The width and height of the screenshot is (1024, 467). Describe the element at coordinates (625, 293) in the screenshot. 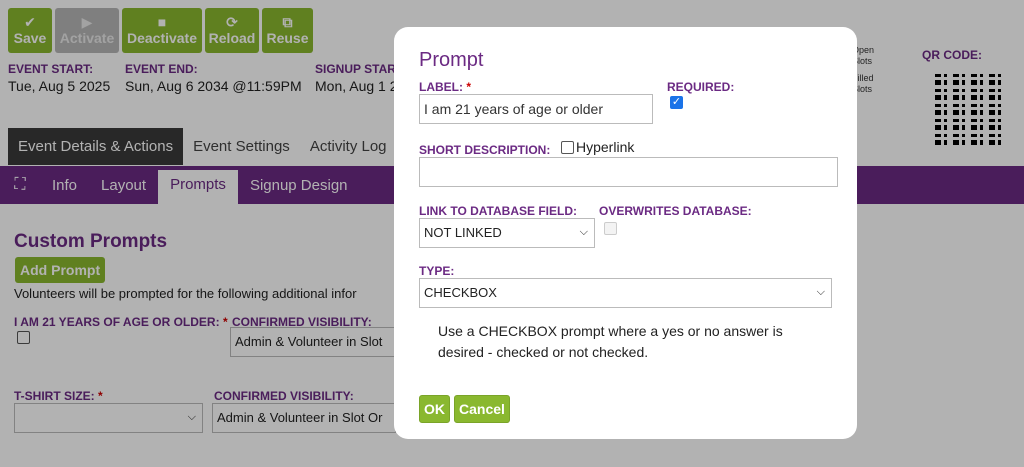

I see `type-select: CHECKBOX ⌵` at that location.